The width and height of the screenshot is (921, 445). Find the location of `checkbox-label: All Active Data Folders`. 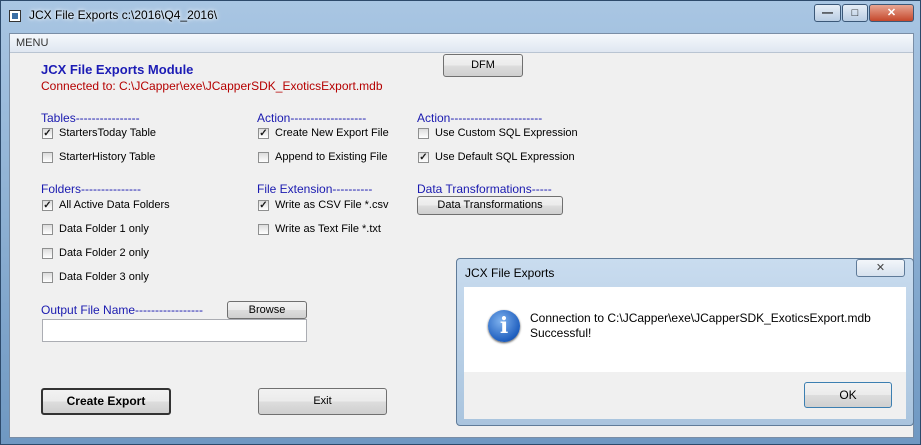

checkbox-label: All Active Data Folders is located at coordinates (114, 205).